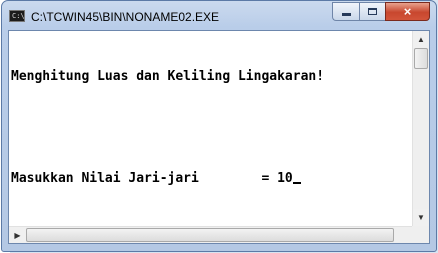  I want to click on caption-buttons: ×, so click(381, 12).